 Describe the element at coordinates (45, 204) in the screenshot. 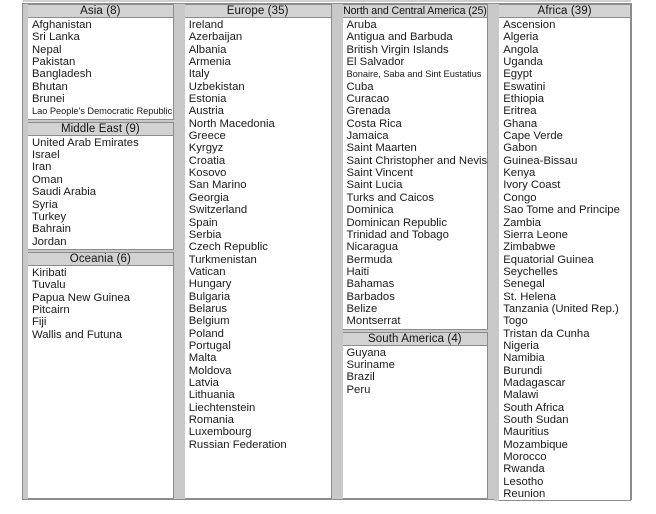

I see `country-item: Syria` at that location.